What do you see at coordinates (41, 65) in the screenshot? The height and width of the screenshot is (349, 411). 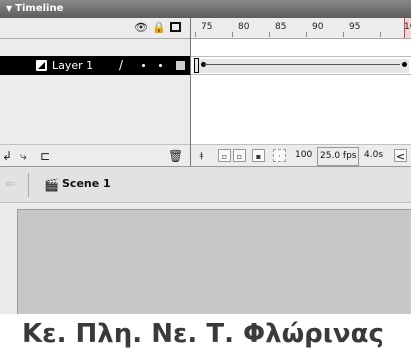 I see `layer-type-icon` at bounding box center [41, 65].